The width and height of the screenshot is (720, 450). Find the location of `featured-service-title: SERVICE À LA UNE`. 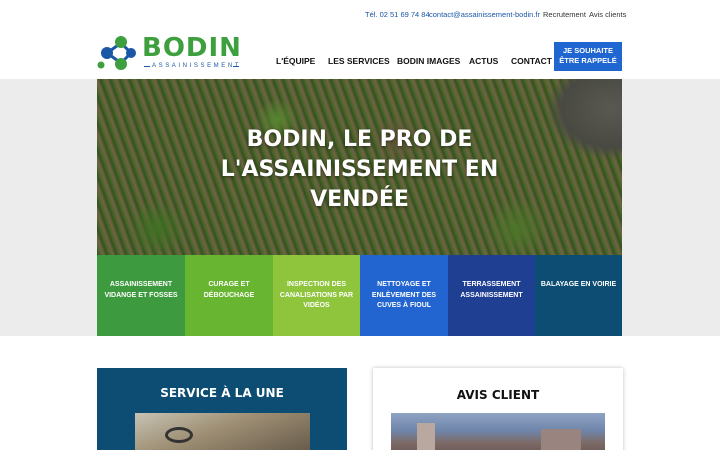

featured-service-title: SERVICE À LA UNE is located at coordinates (222, 393).